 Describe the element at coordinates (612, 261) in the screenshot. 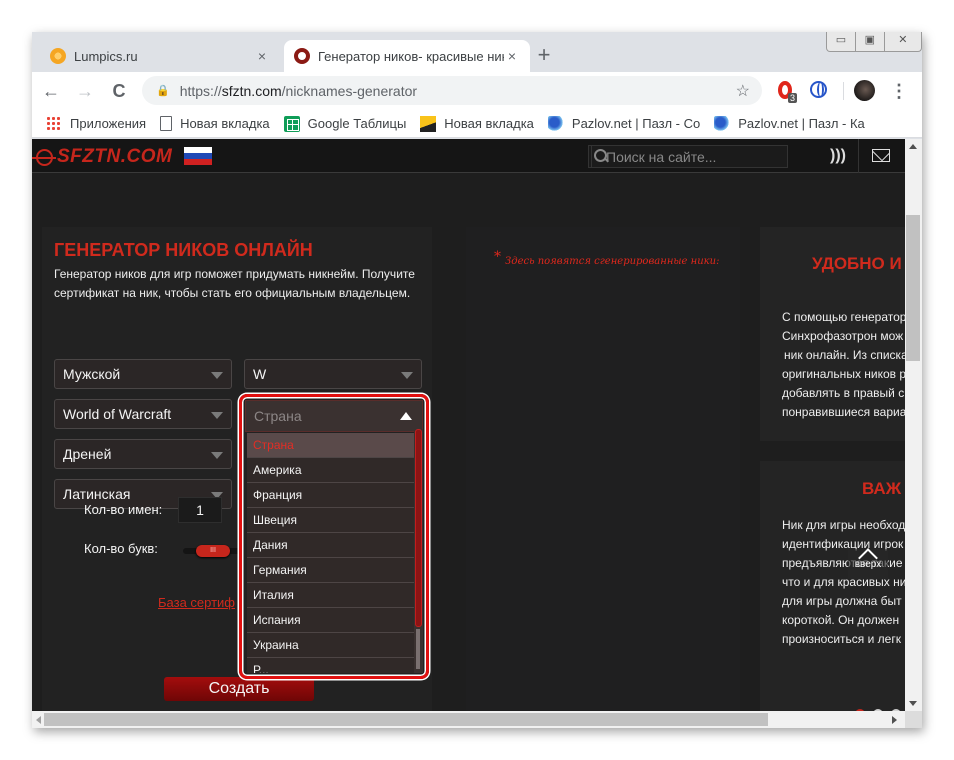

I see `note-text: Здесь появятся сгенерированные ники:` at that location.